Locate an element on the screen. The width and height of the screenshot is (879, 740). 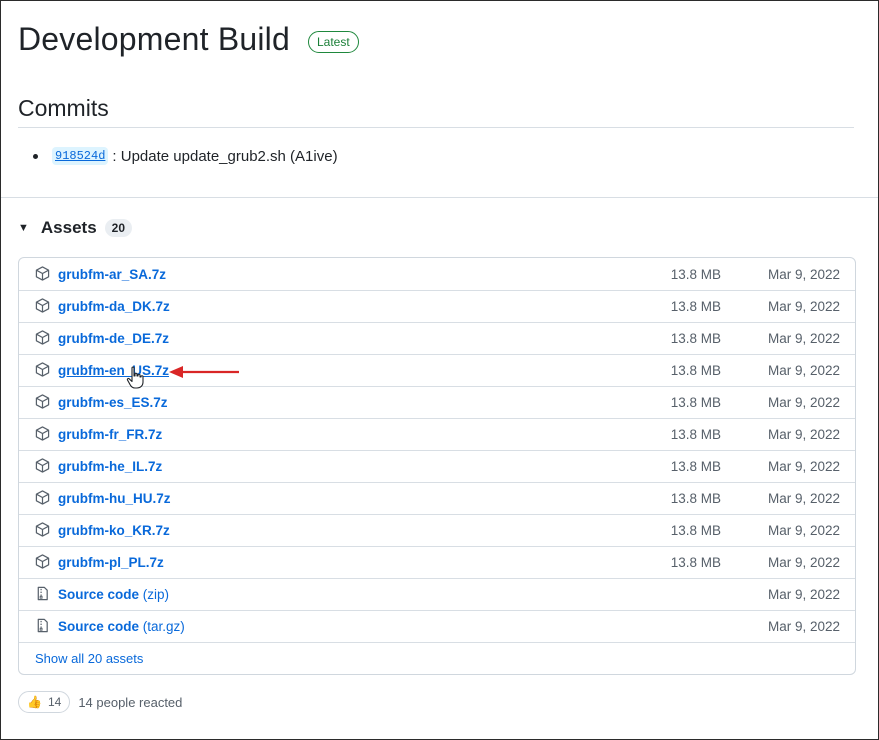
assets-toggle: ▼ Assets 20 is located at coordinates (75, 228).